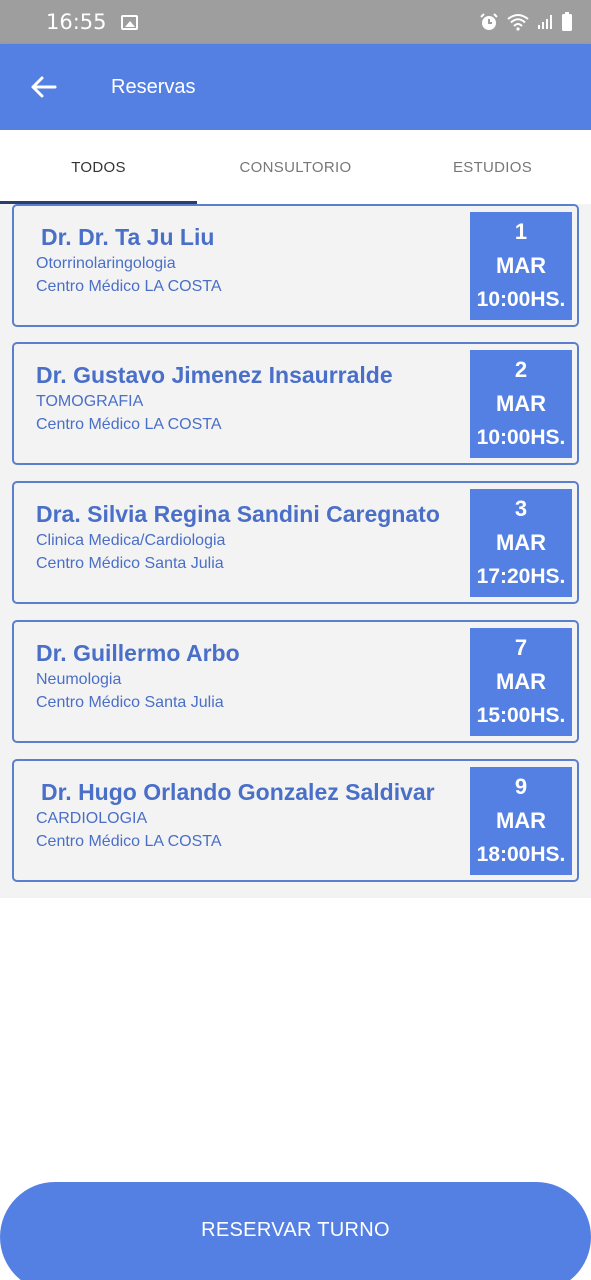  Describe the element at coordinates (153, 86) in the screenshot. I see `page-title: Reservas` at that location.